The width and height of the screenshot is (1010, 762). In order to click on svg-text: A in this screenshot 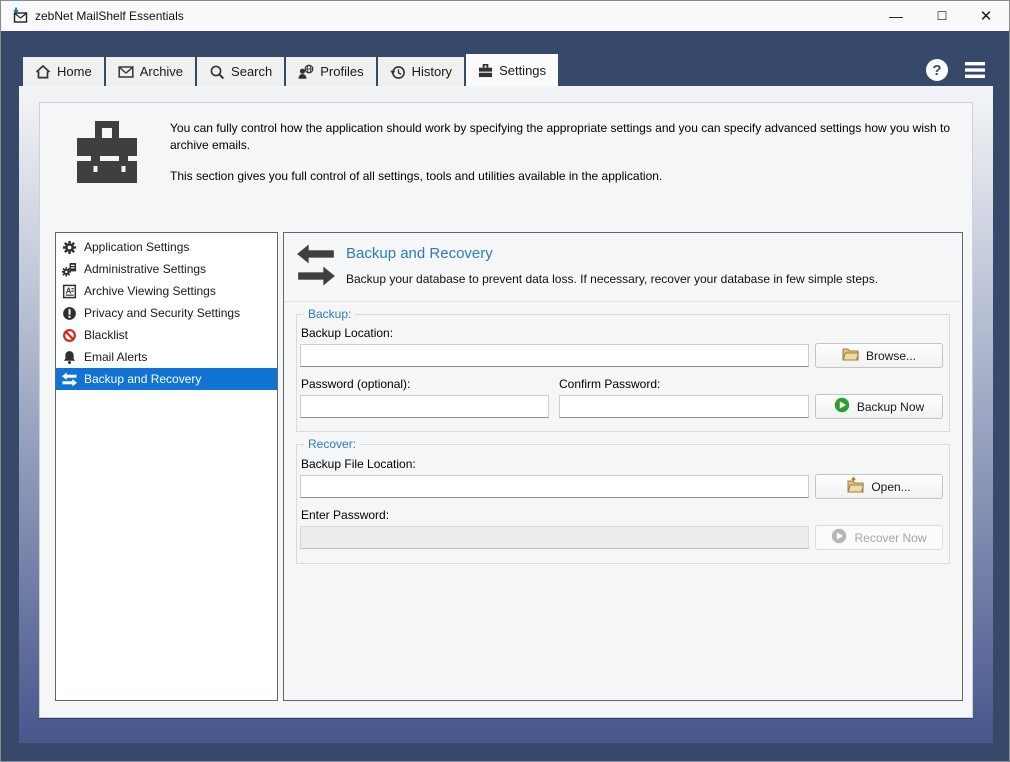, I will do `click(68, 290)`.